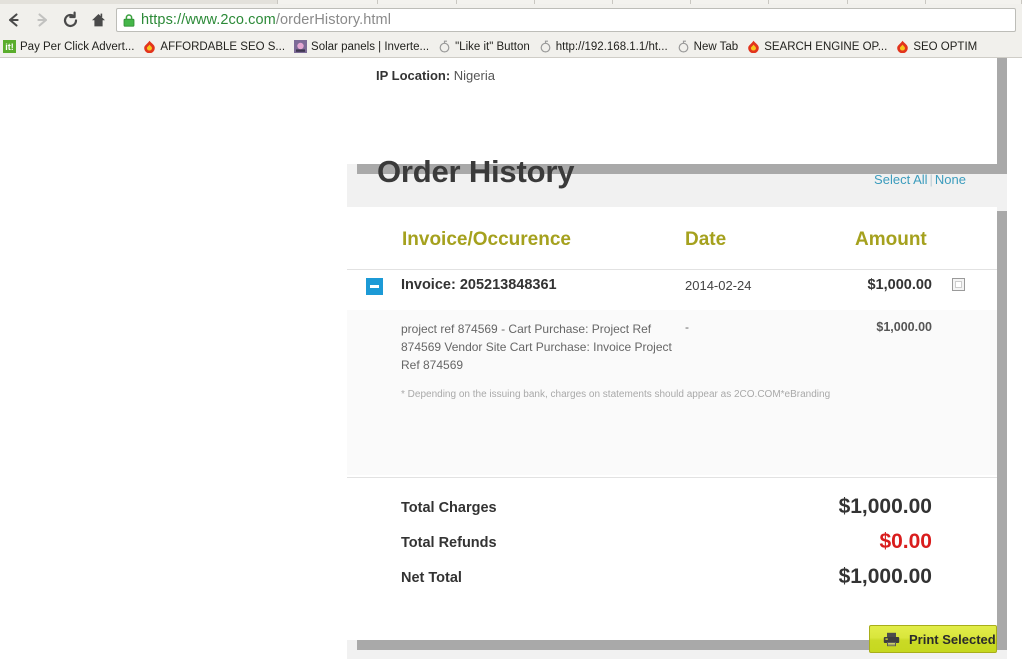 The height and width of the screenshot is (659, 1022). I want to click on total-refunds-label: Total Refunds, so click(449, 543).